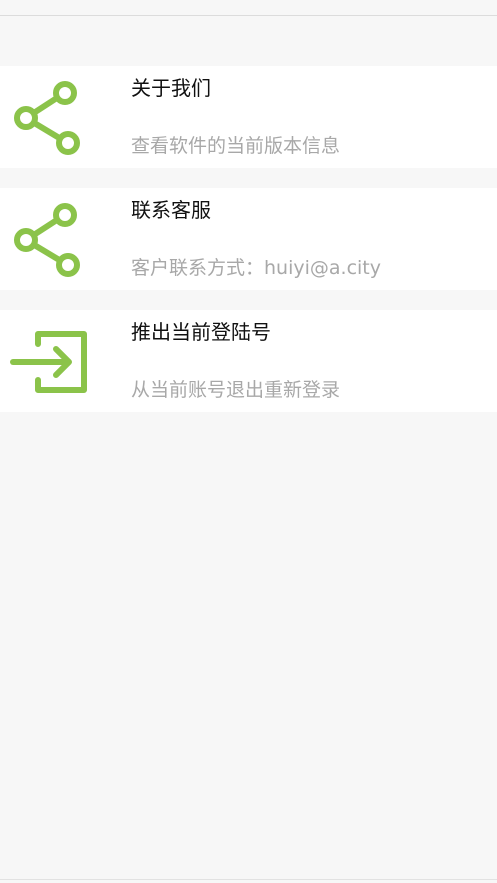 This screenshot has width=497, height=883. What do you see at coordinates (201, 332) in the screenshot?
I see `menu-item-title: 推出当前登陆号` at bounding box center [201, 332].